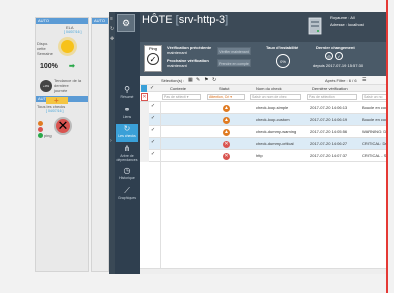  I want to click on nav-resume: ⚲ Résumé, so click(127, 94).